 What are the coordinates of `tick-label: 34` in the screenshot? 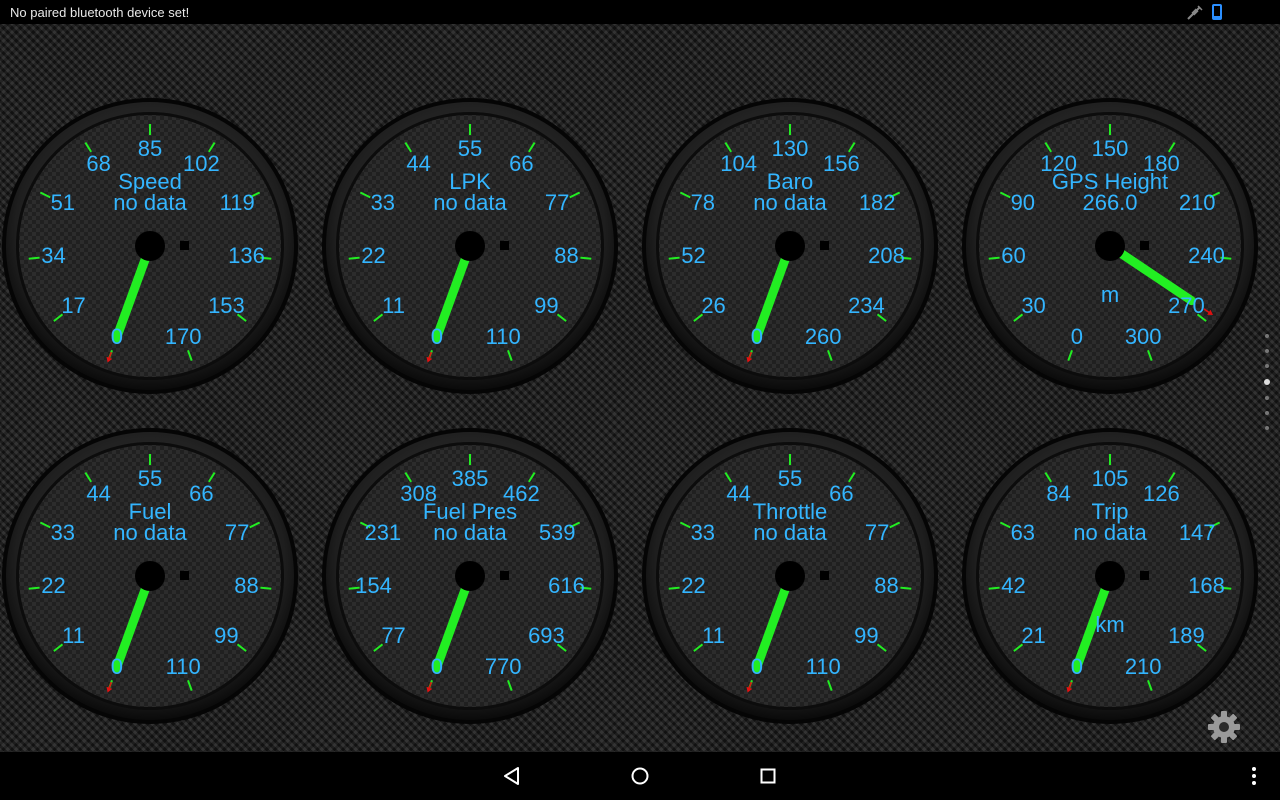 It's located at (53, 256).